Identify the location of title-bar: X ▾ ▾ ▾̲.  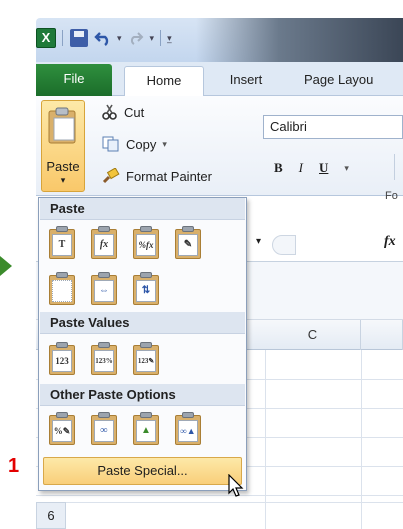
(219, 40).